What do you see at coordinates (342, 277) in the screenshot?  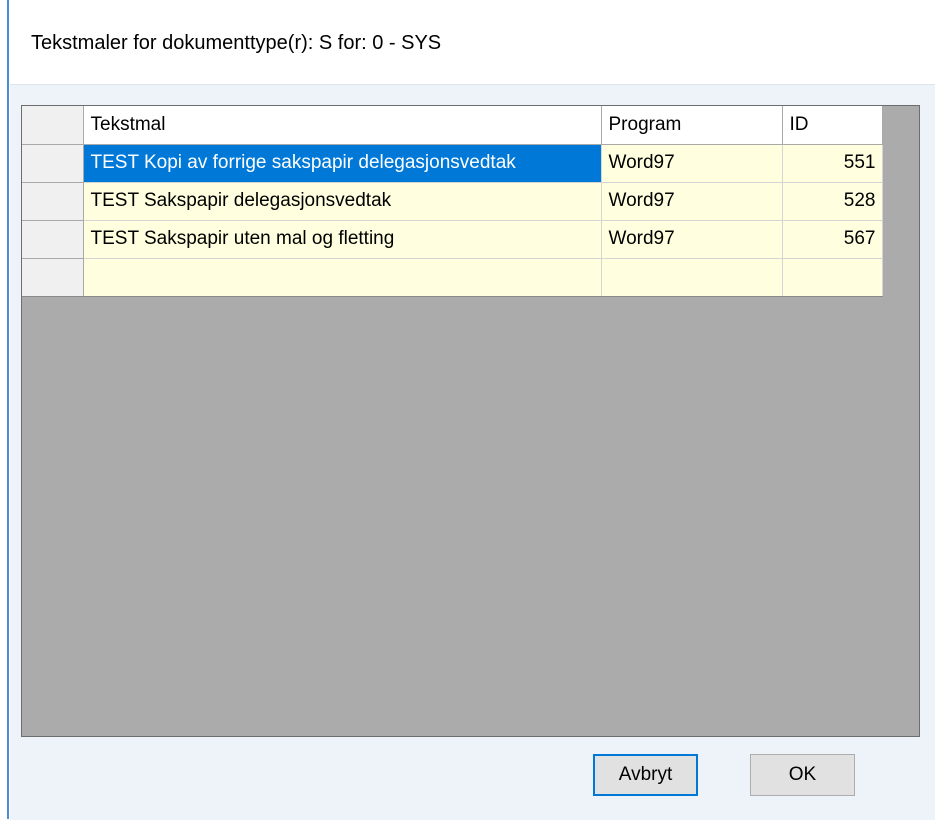 I see `cell-tekstmal` at bounding box center [342, 277].